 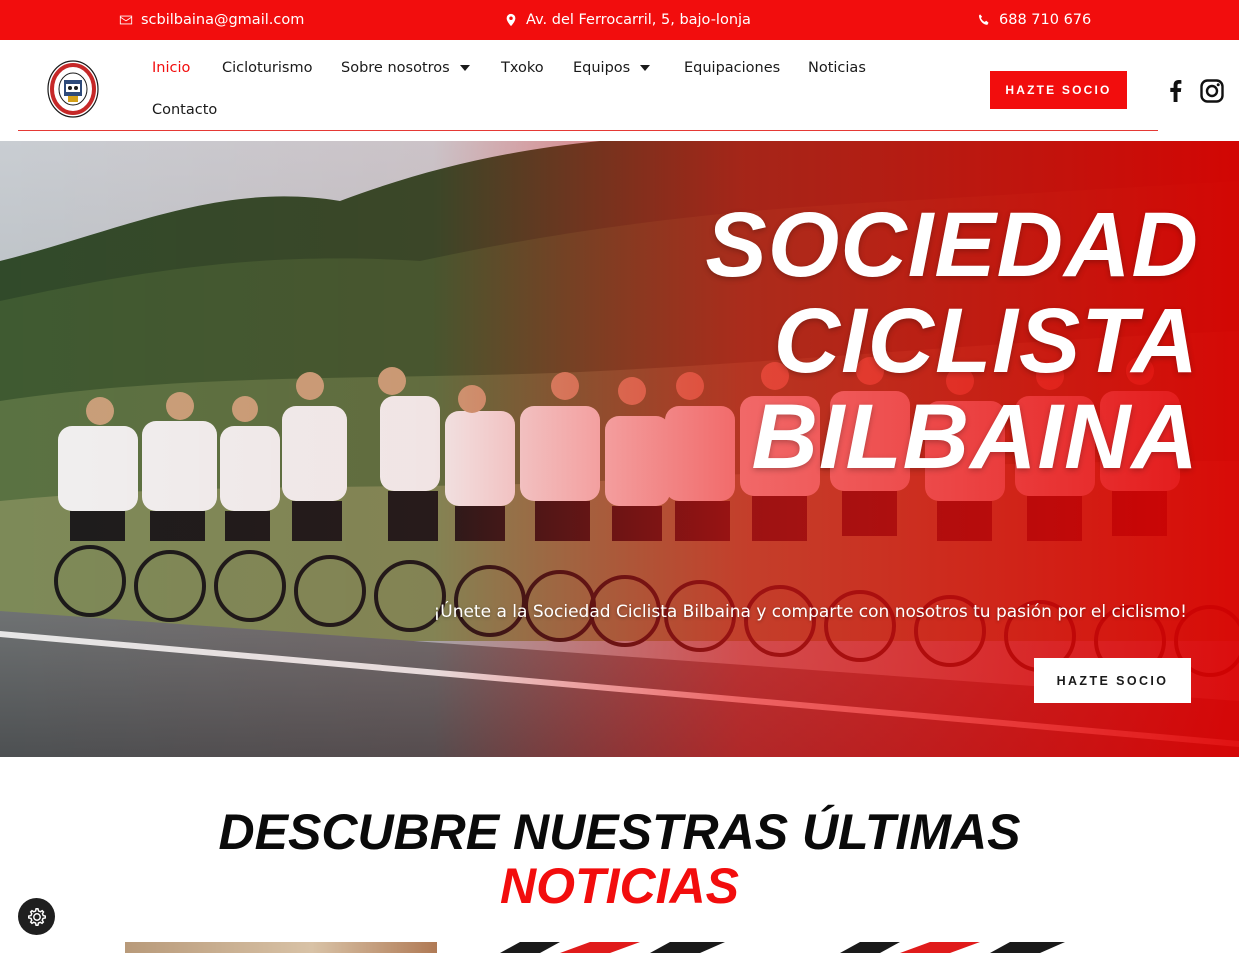 I want to click on nav-item-equipaciones: Equipaciones, so click(x=732, y=68).